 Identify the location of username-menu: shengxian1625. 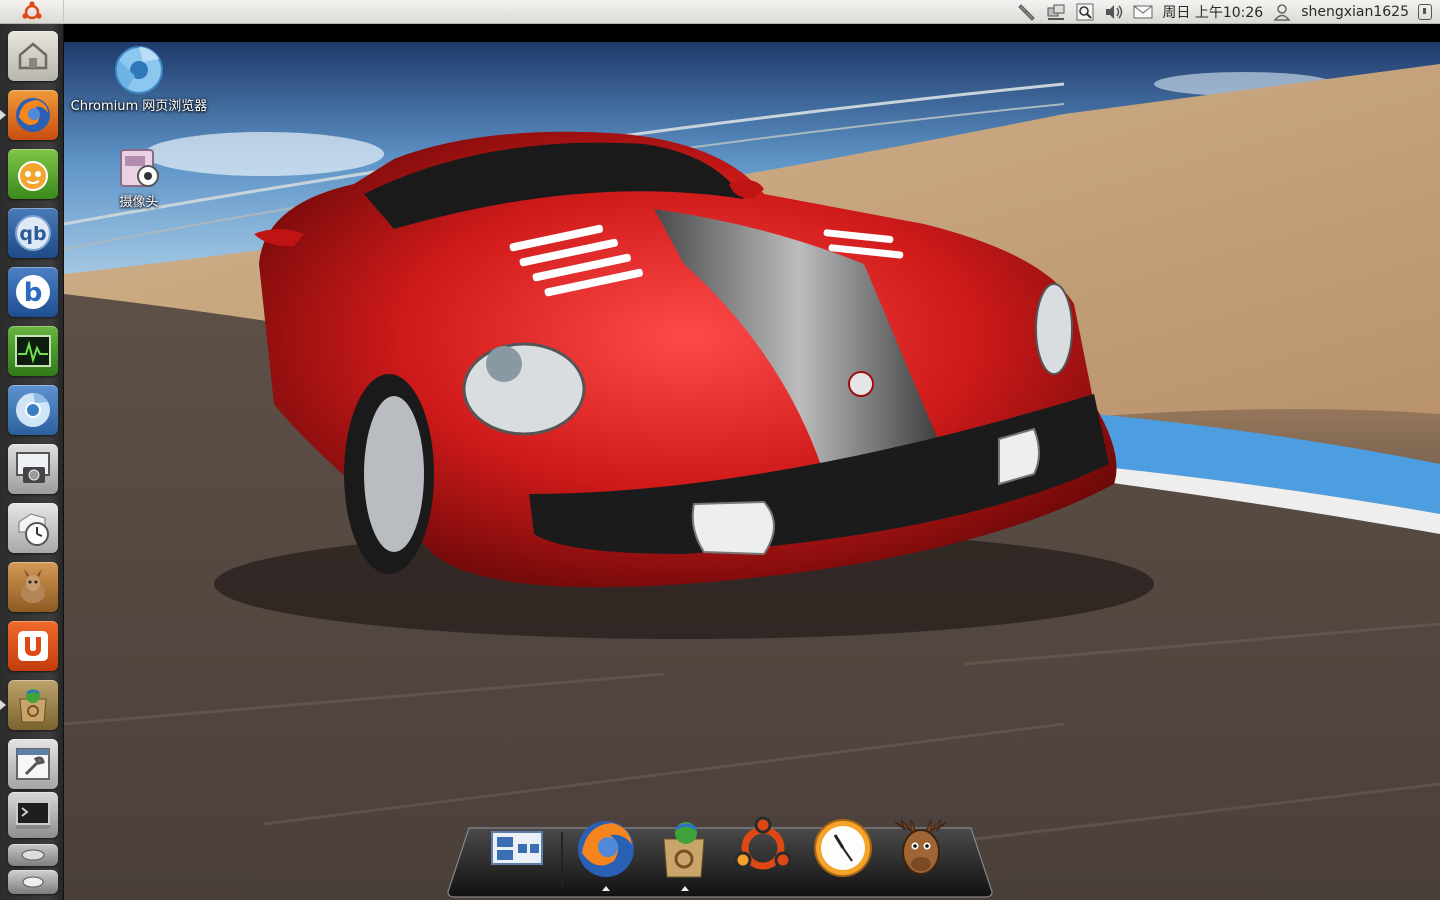
(1355, 12).